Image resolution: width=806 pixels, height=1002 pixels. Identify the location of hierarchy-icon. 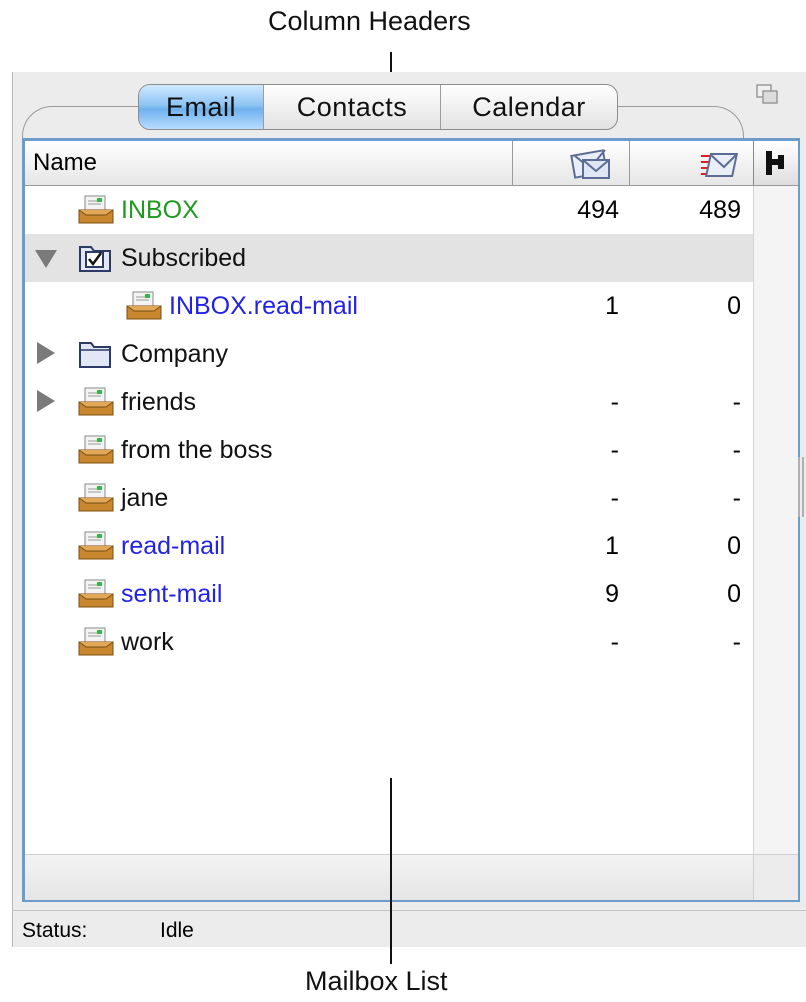
(775, 163).